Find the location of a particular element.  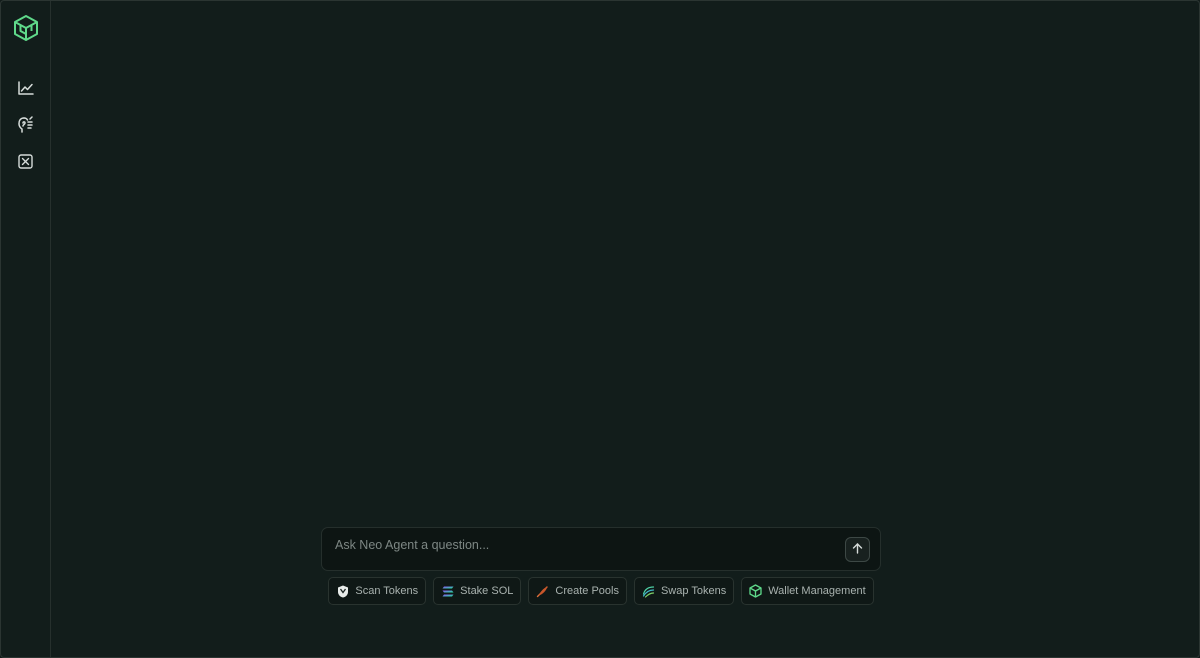

chat-composer is located at coordinates (601, 549).